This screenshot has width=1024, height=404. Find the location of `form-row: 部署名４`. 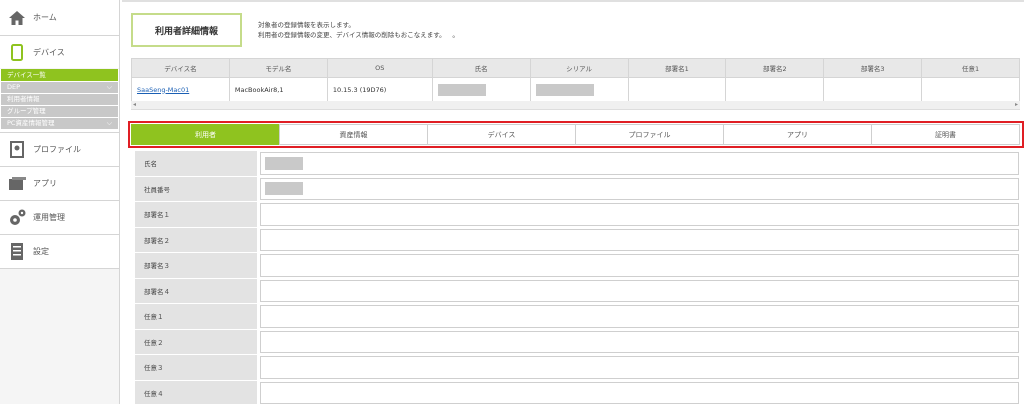

form-row: 部署名４ is located at coordinates (577, 291).